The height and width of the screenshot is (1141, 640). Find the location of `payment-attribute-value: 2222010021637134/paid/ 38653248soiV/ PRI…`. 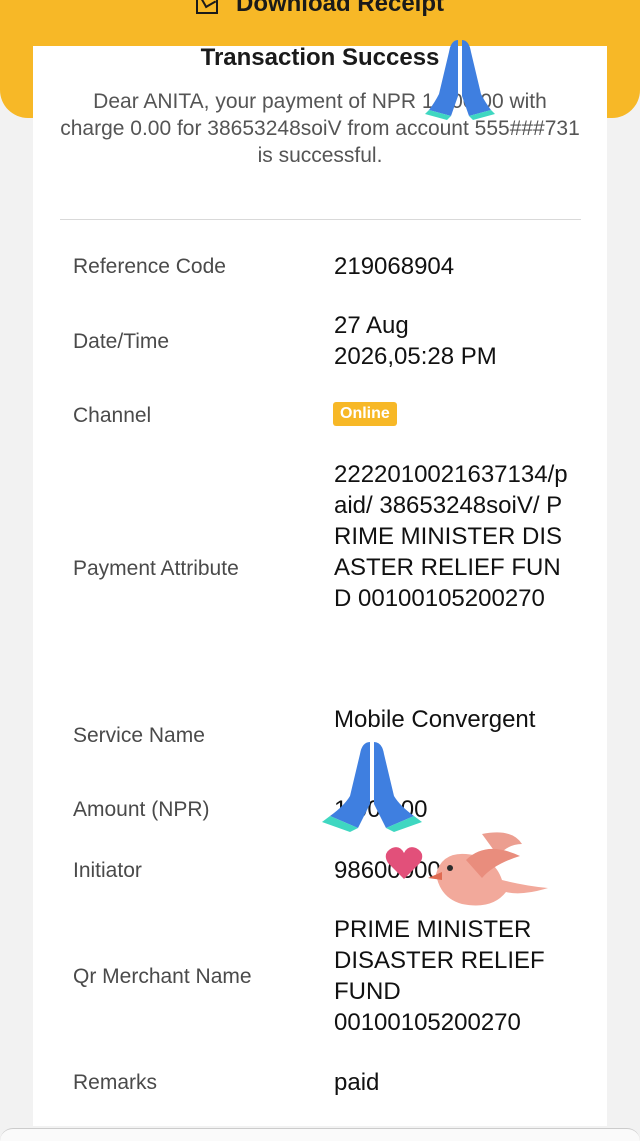

payment-attribute-value: 2222010021637134/paid/ 38653248soiV/ PRI… is located at coordinates (451, 536).